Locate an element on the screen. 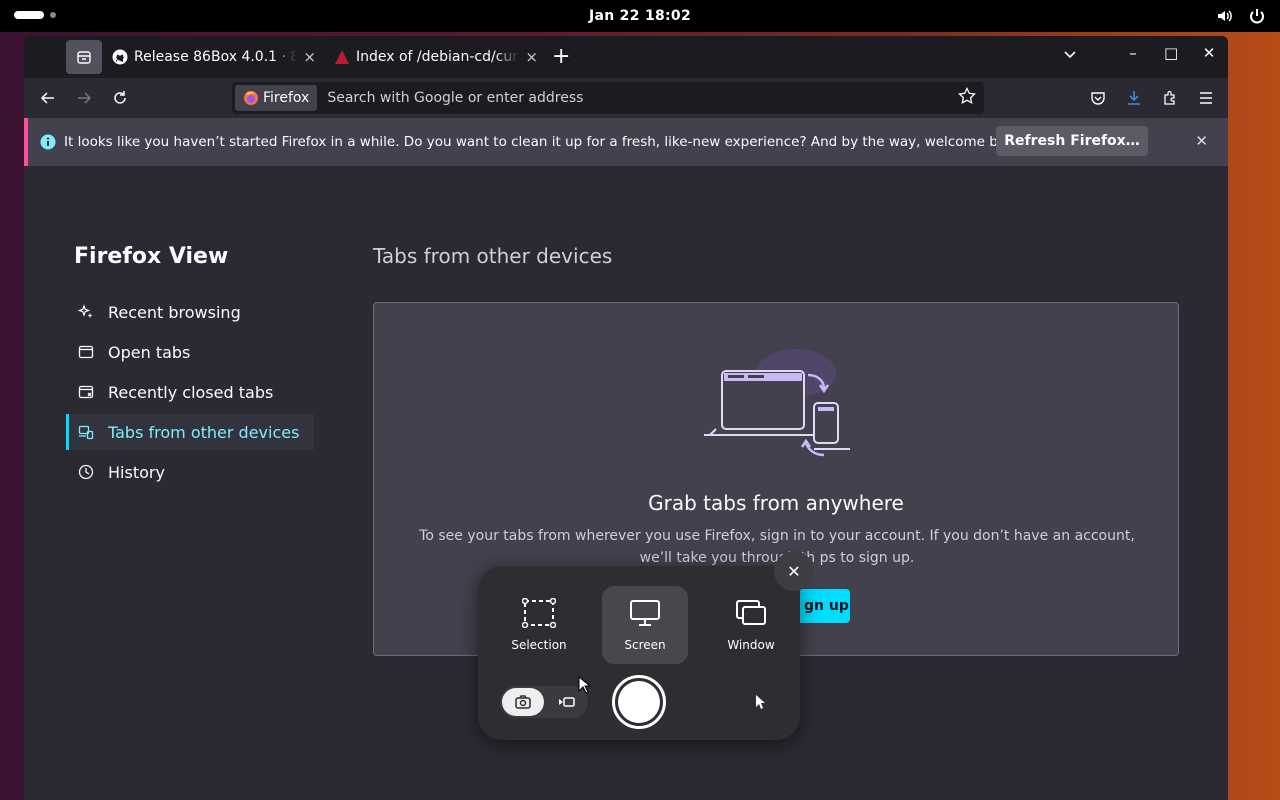 The height and width of the screenshot is (800, 1280). screenshot-screencast-toggle is located at coordinates (544, 702).